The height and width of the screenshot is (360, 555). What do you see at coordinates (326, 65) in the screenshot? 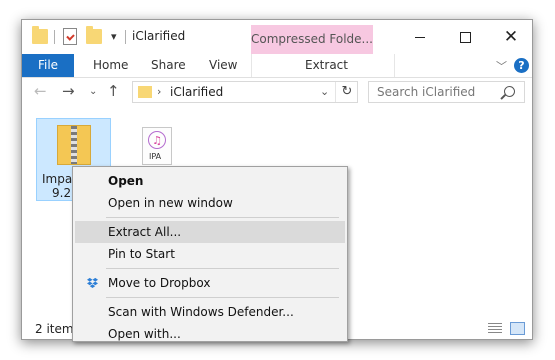
I see `tab-extract: Extract` at bounding box center [326, 65].